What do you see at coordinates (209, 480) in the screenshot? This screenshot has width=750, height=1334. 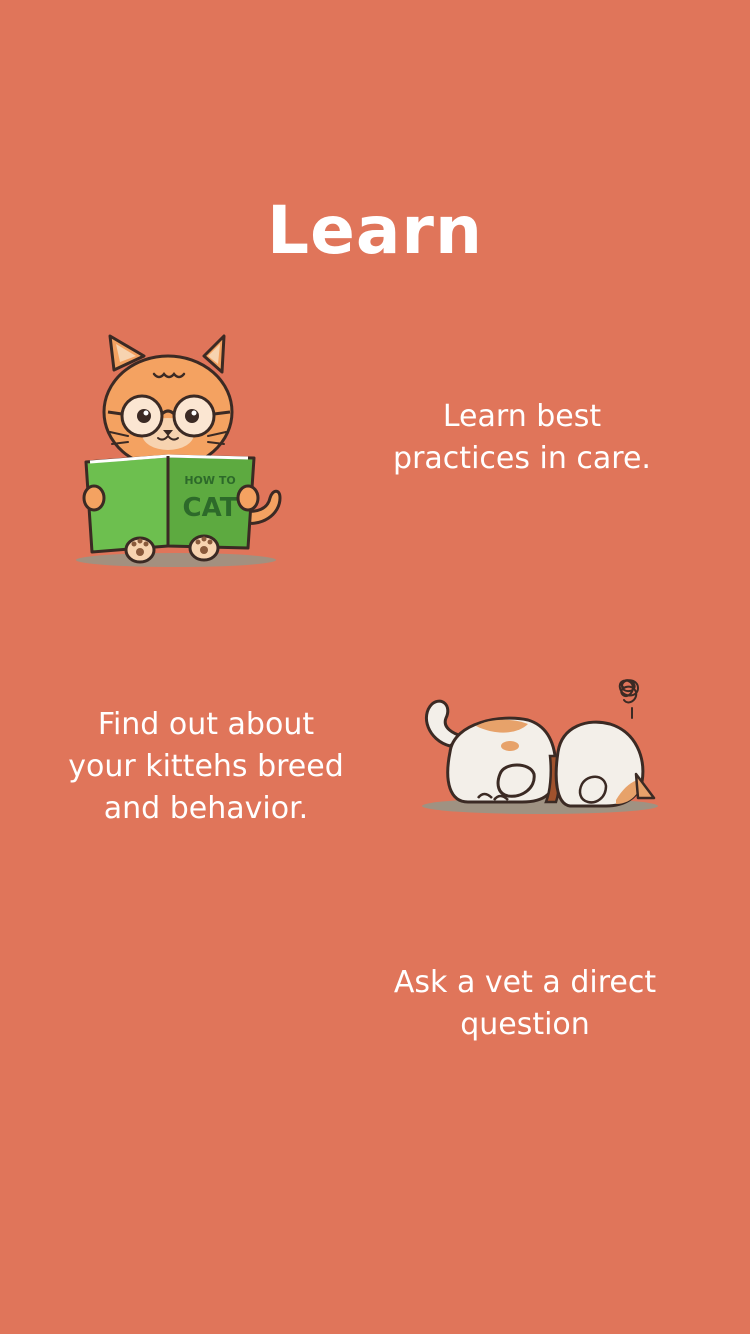 I see `book-cover-line1: HOW TO` at bounding box center [209, 480].